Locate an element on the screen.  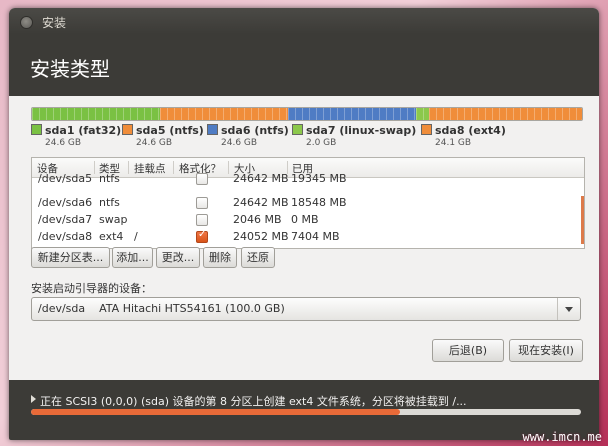
close-window-button is located at coordinates (26, 22).